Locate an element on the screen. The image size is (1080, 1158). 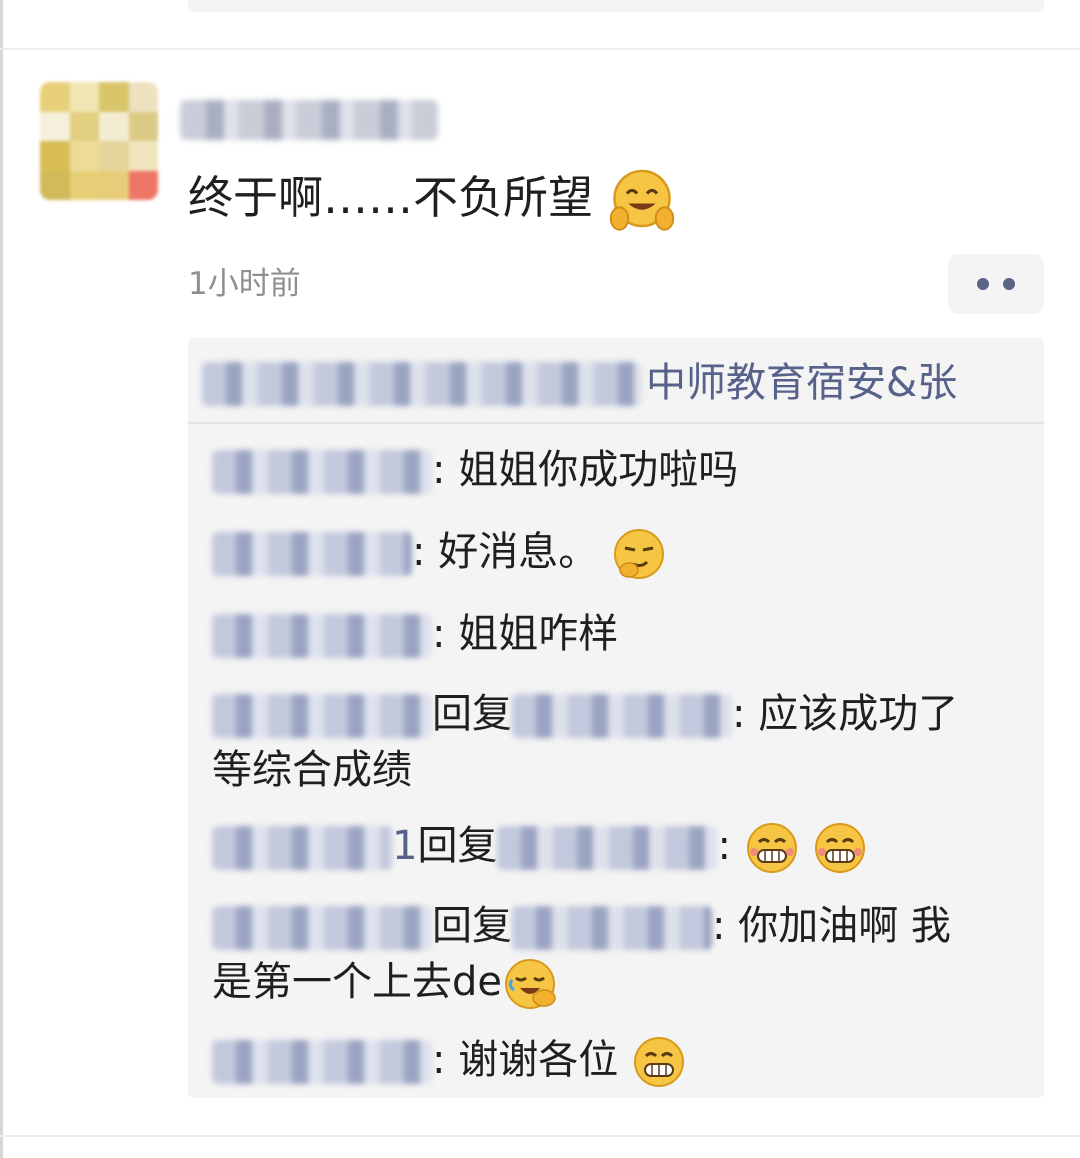
comment-4-line-2: 等综合成绩 is located at coordinates (312, 770).